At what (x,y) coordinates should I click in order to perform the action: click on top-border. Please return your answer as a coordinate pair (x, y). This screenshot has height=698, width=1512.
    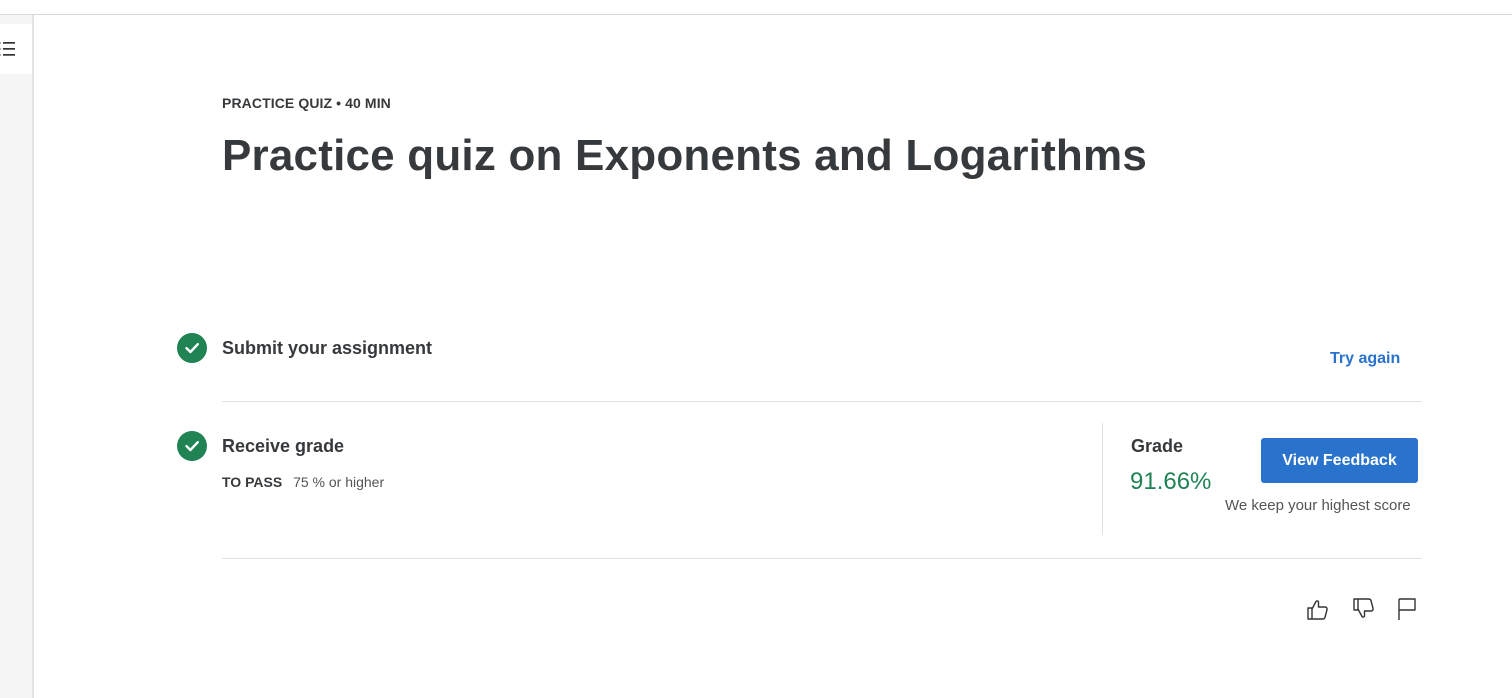
    Looking at the image, I should click on (756, 14).